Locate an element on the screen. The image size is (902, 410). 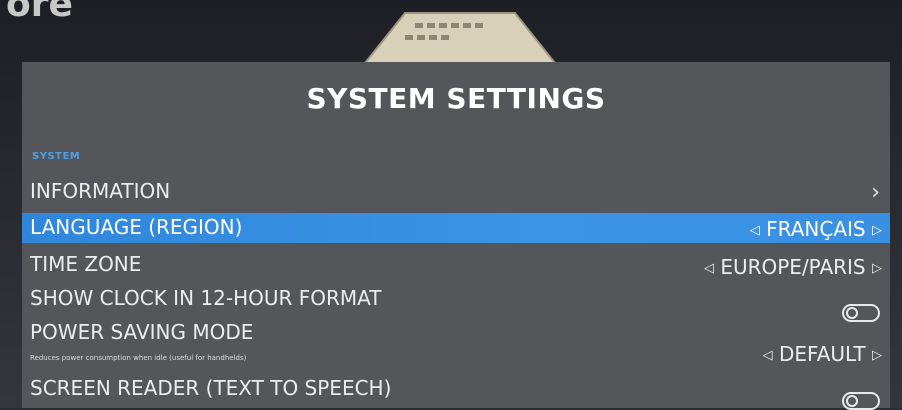
menu-item-show-clock-12-hour: SHOW CLOCK IN 12-HOUR FORMAT is located at coordinates (456, 303).